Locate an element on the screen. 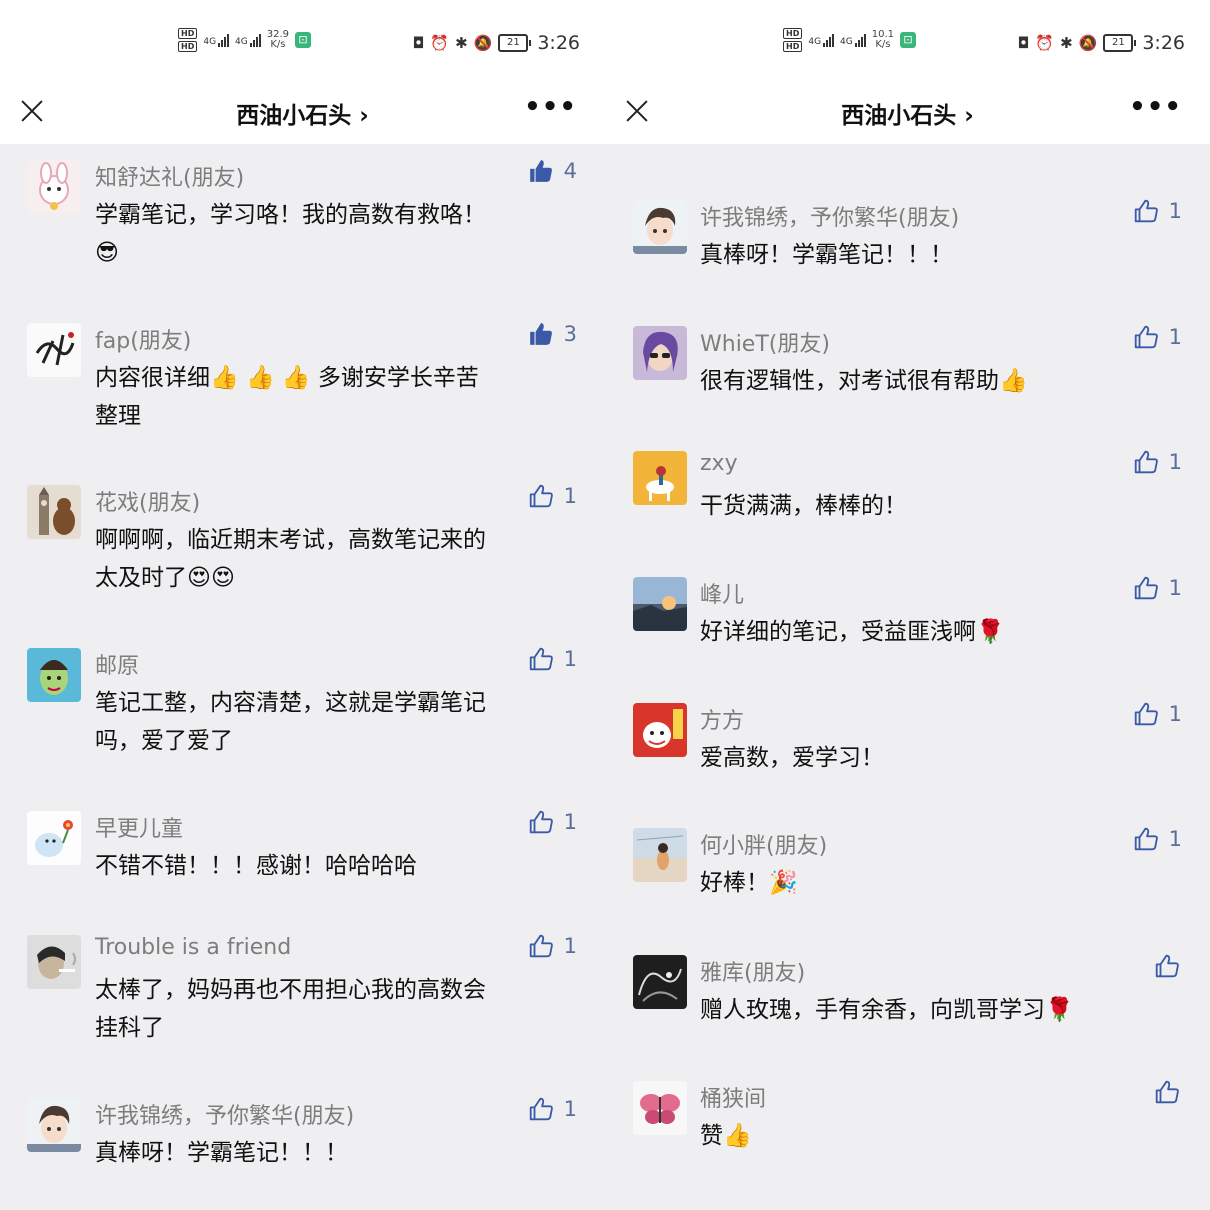  red-cartoon-avatar is located at coordinates (660, 730).